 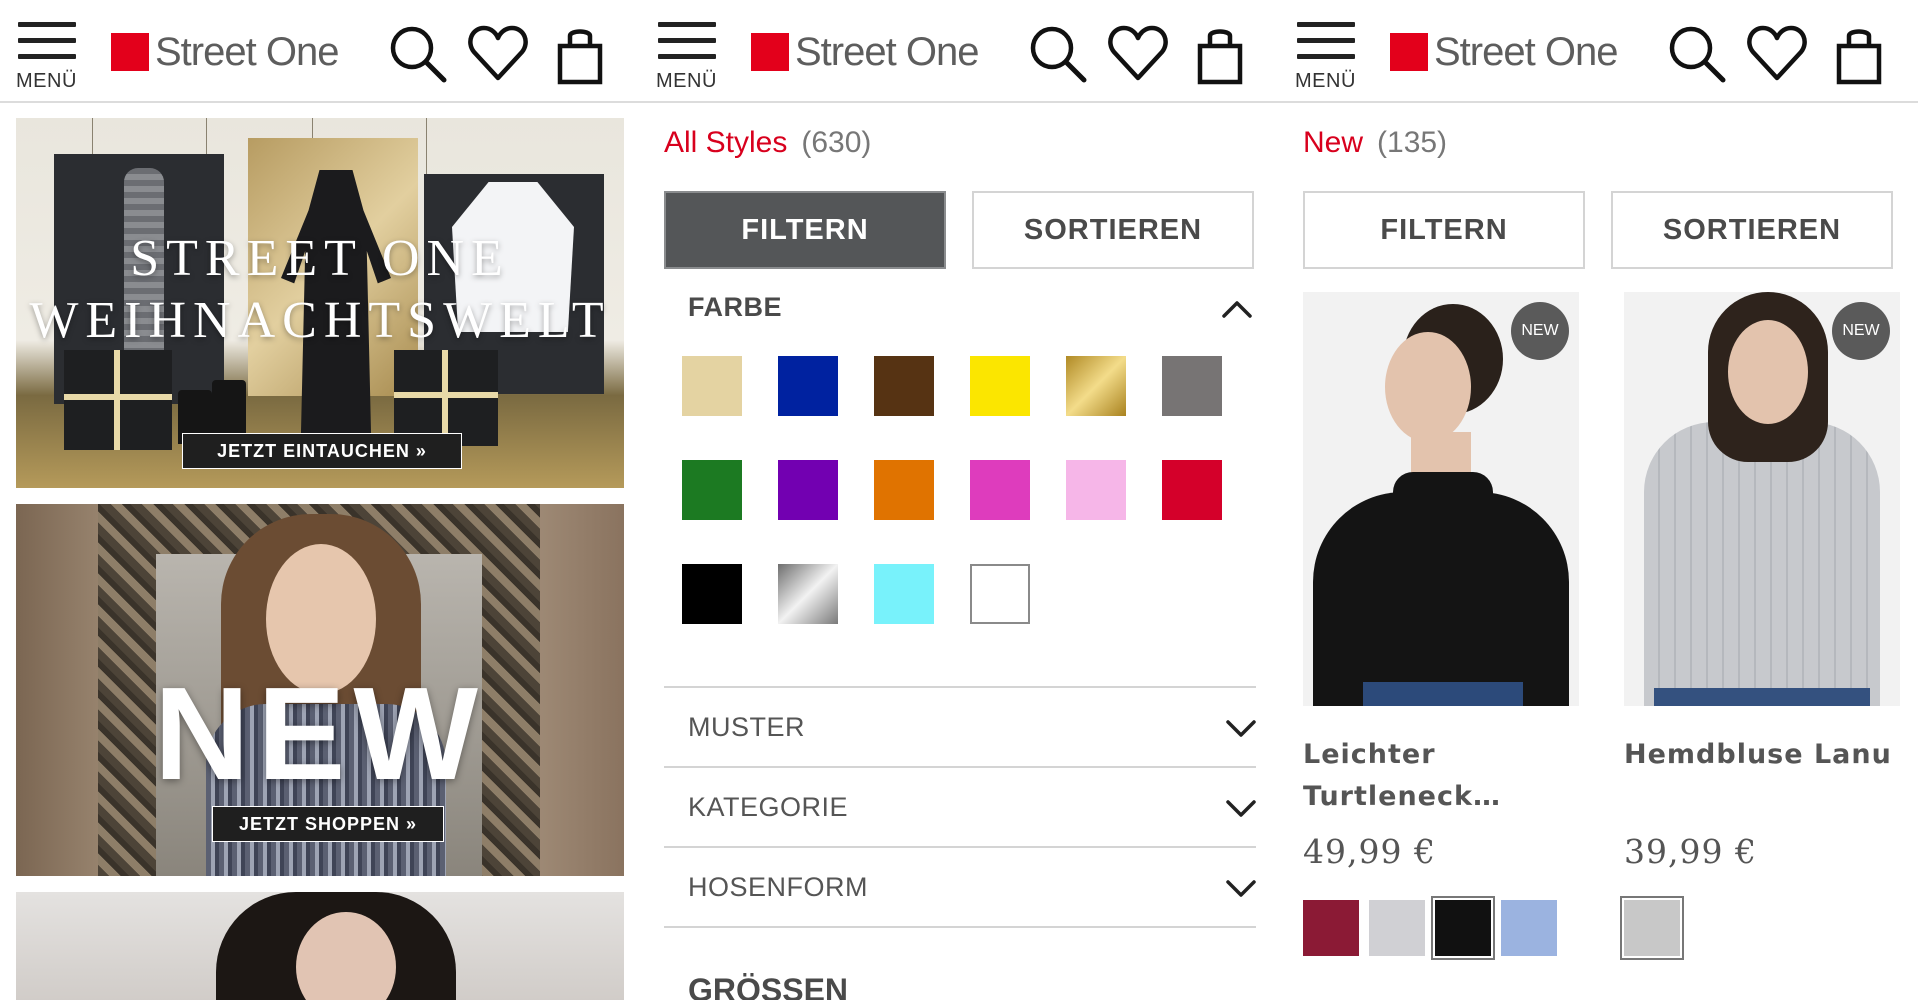 What do you see at coordinates (746, 727) in the screenshot?
I see `facet-label: MUSTER` at bounding box center [746, 727].